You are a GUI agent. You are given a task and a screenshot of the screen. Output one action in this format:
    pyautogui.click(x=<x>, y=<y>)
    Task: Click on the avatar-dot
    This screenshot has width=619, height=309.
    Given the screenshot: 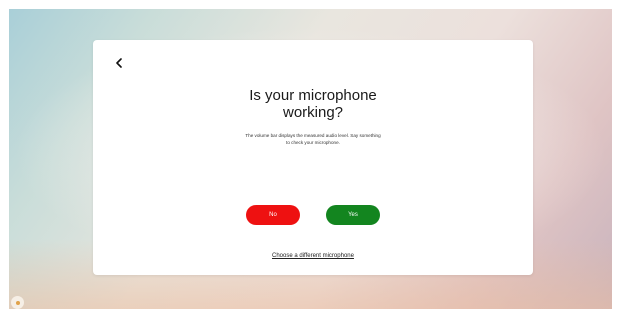 What is the action you would take?
    pyautogui.click(x=17, y=302)
    